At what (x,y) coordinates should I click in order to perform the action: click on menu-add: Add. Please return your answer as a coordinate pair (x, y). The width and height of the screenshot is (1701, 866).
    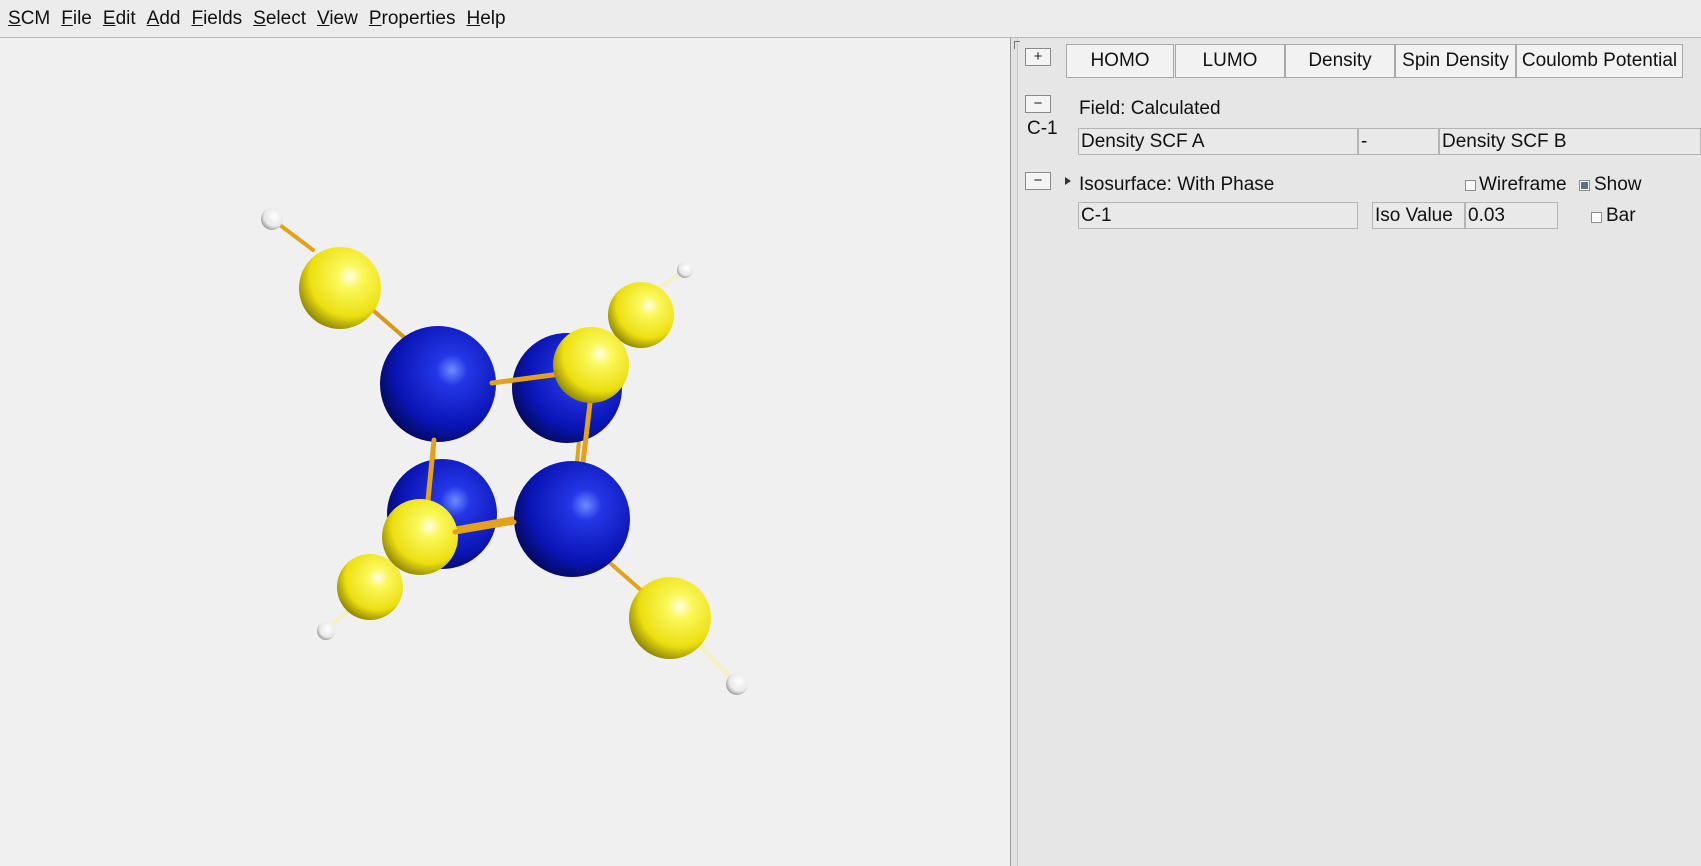
    Looking at the image, I should click on (164, 19).